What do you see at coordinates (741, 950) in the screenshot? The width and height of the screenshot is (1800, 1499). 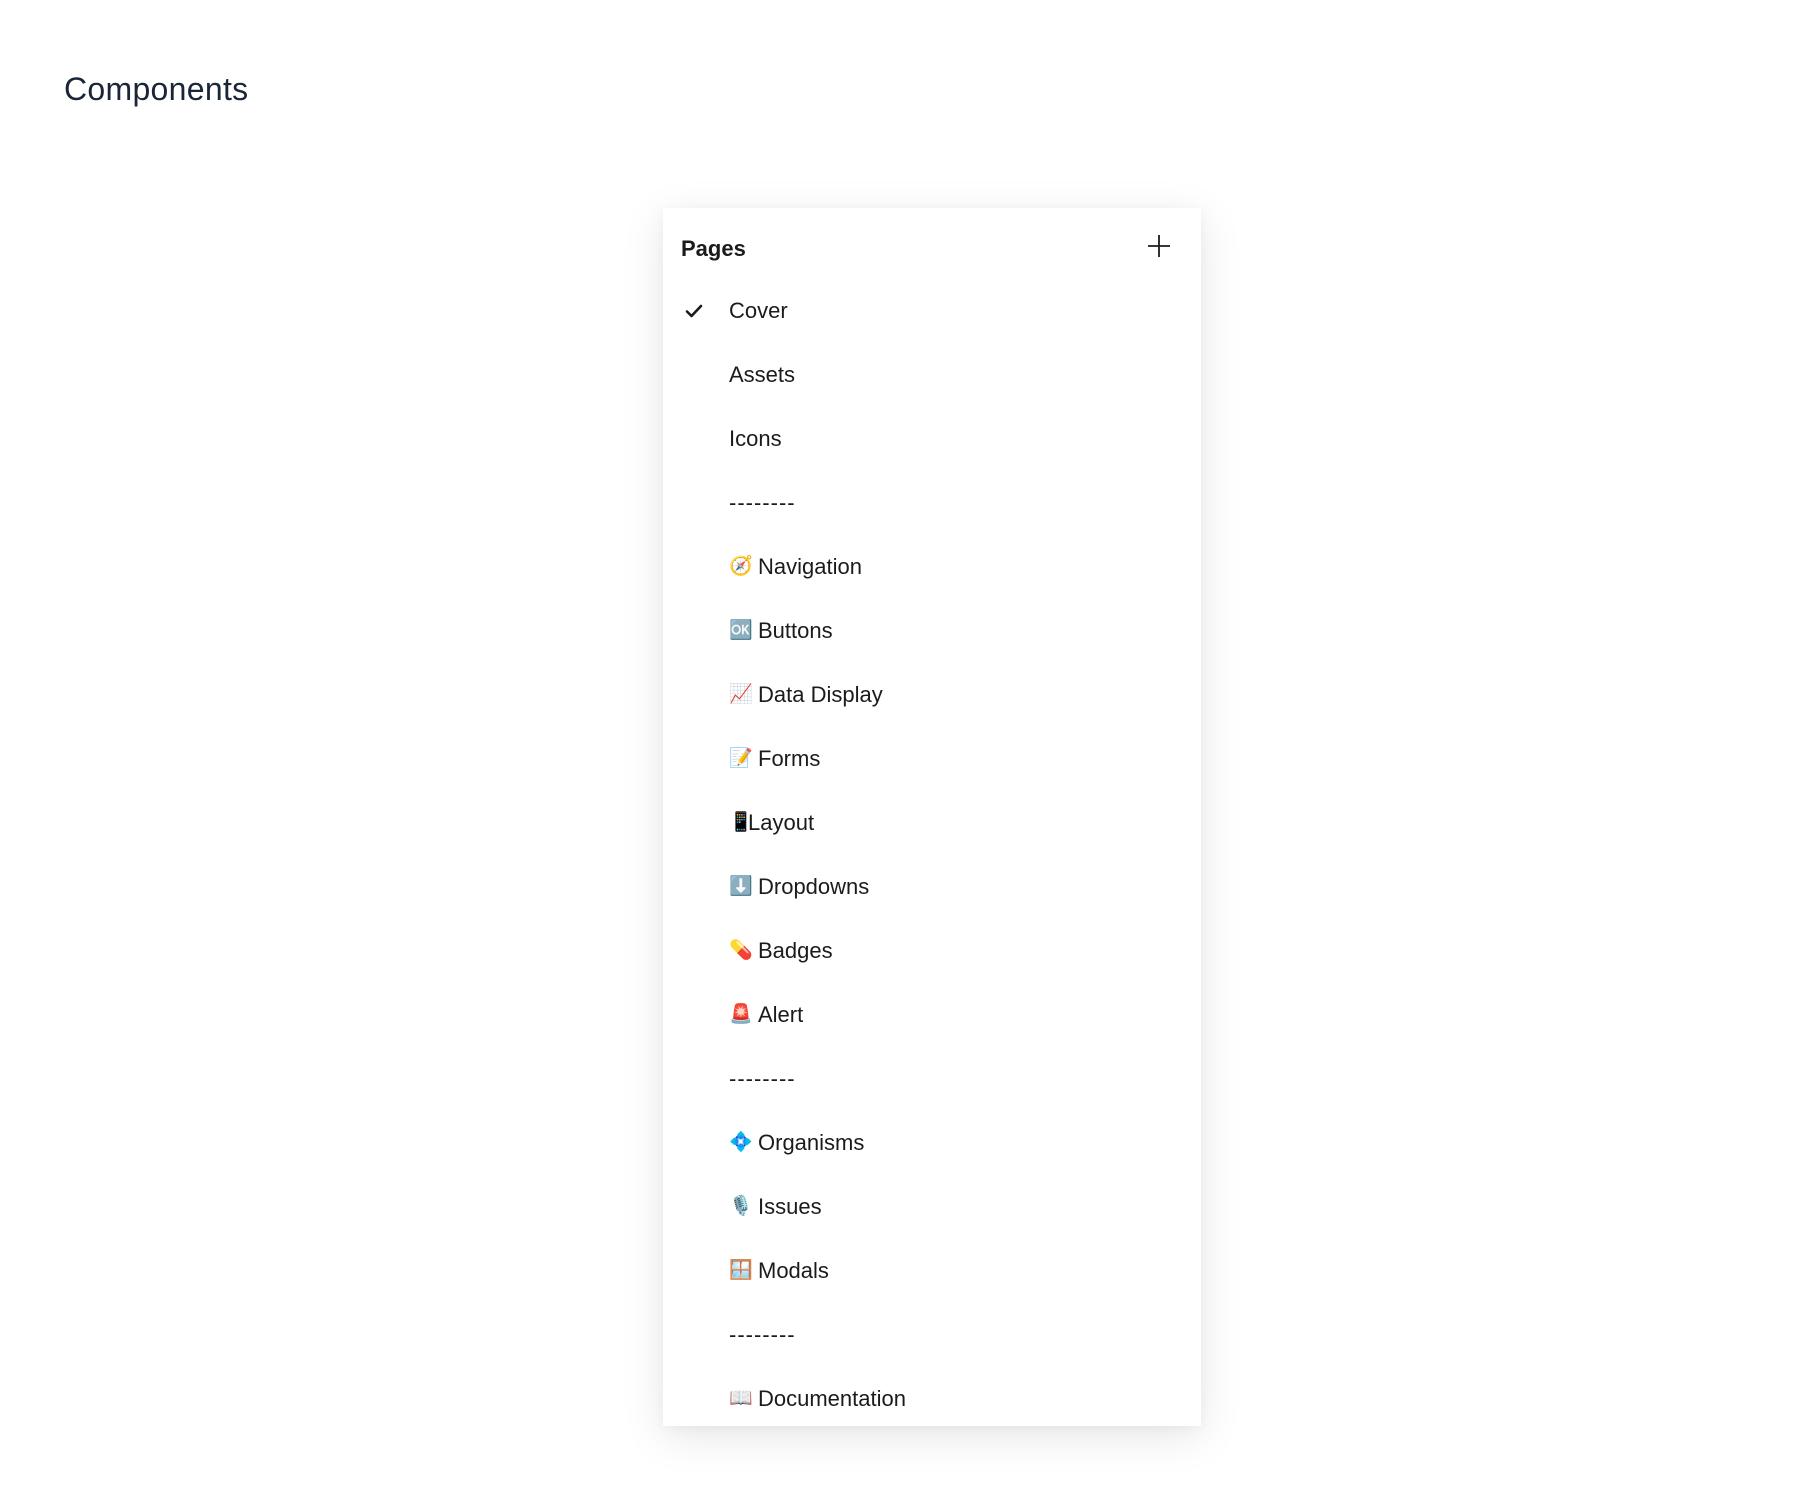 I see `pill-icon: 💊` at bounding box center [741, 950].